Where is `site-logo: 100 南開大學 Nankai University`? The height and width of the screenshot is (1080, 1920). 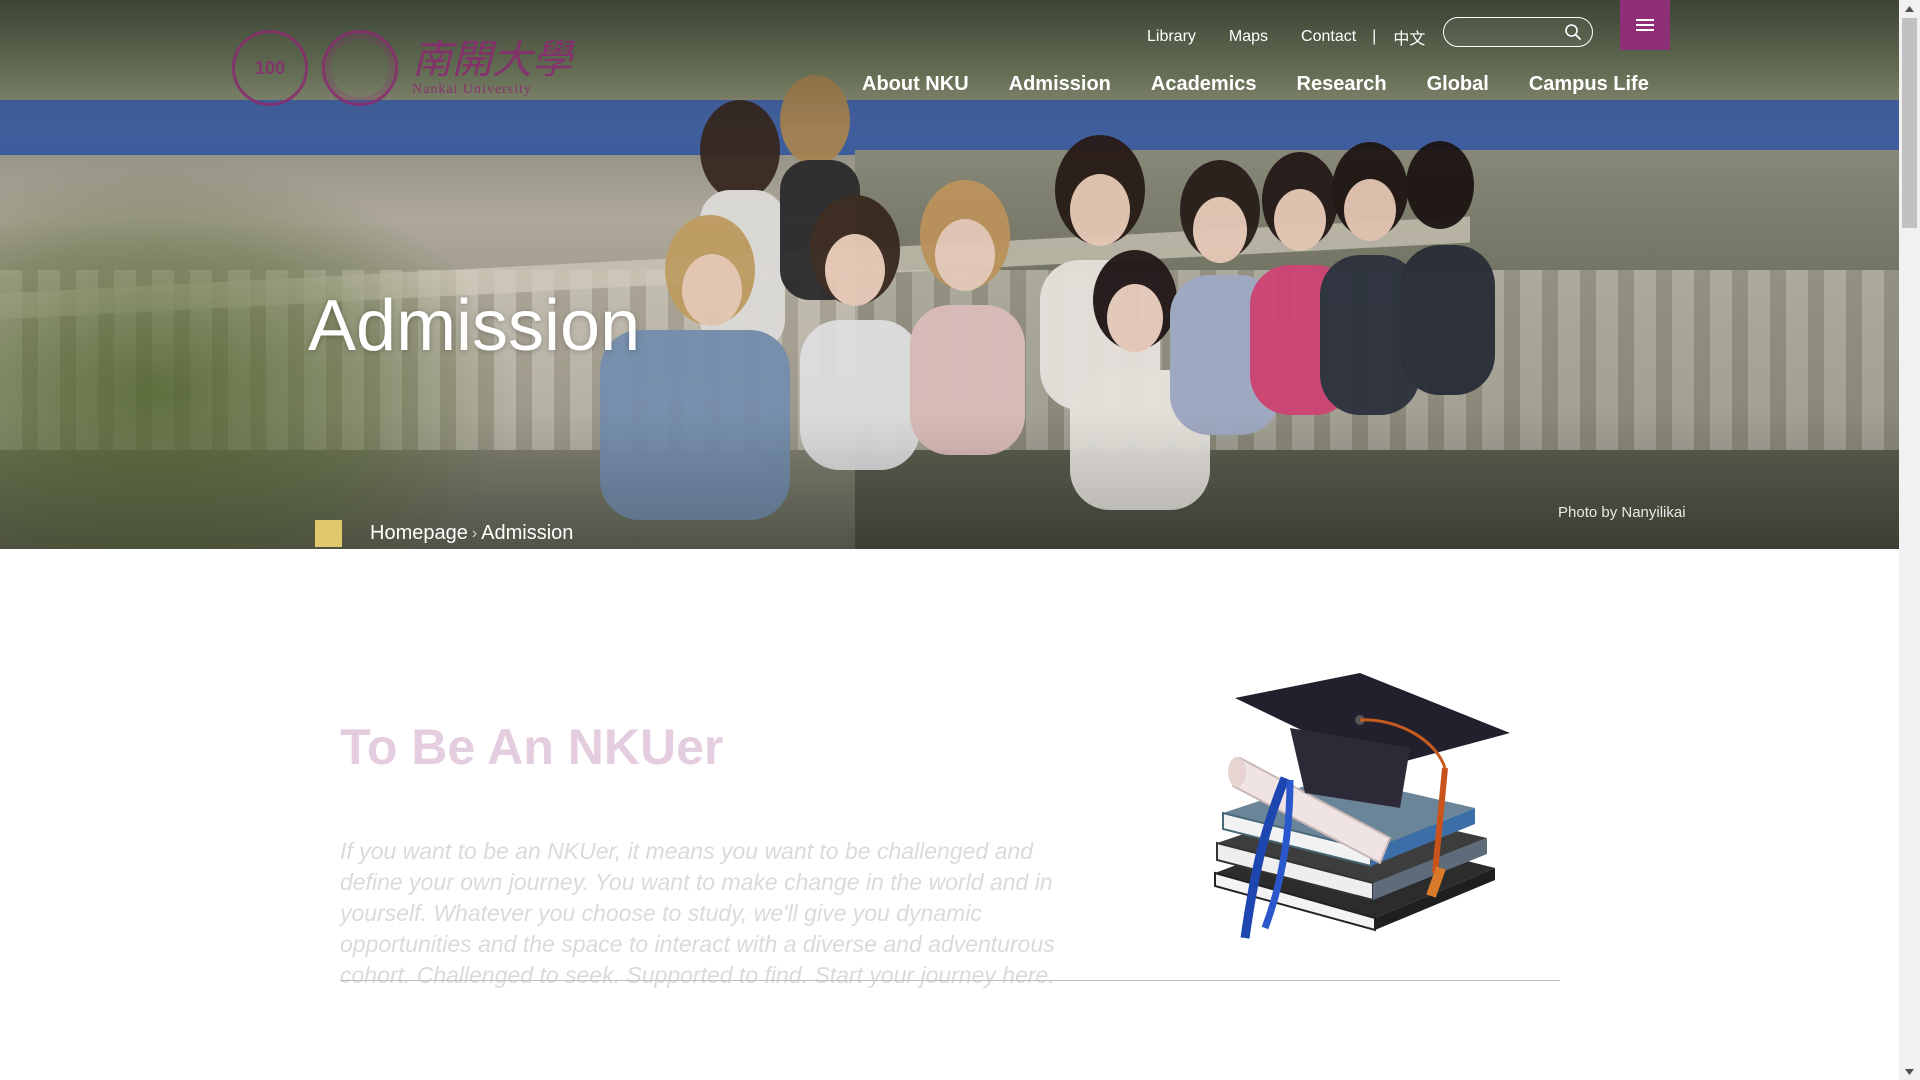
site-logo: 100 南開大學 Nankai University is located at coordinates (402, 68).